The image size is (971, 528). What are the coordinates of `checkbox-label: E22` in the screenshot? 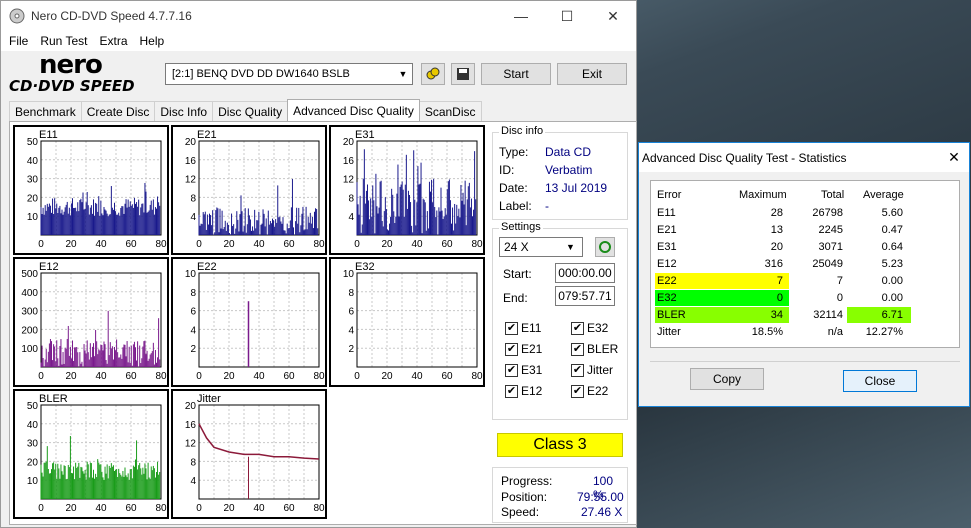 It's located at (598, 391).